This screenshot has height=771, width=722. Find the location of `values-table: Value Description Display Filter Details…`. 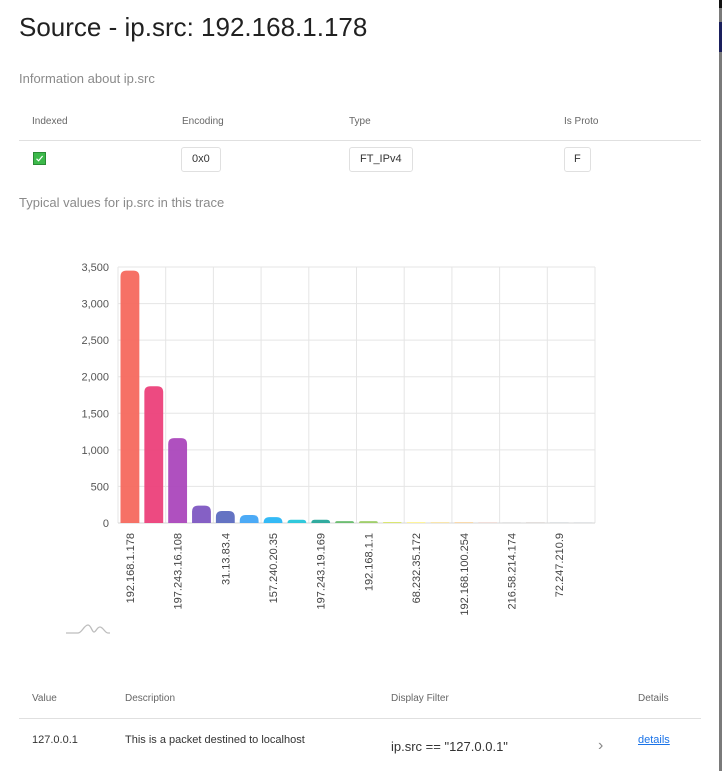

values-table: Value Description Display Filter Details… is located at coordinates (360, 728).